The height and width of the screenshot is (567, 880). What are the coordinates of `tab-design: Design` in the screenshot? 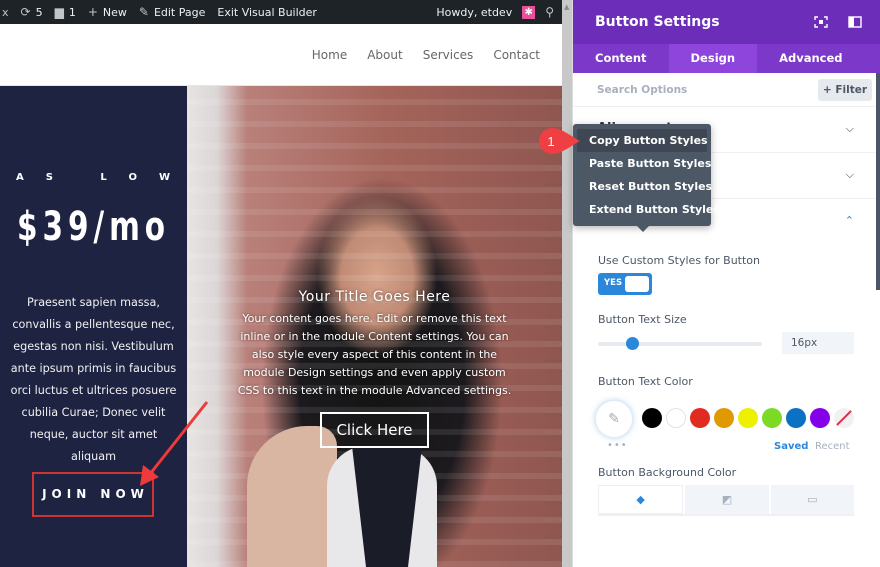 It's located at (713, 58).